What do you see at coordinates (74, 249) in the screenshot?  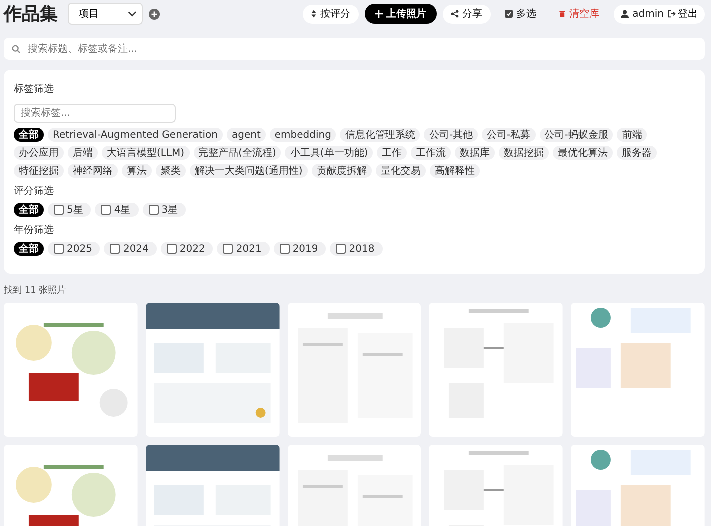 I see `filter-option: 2025` at bounding box center [74, 249].